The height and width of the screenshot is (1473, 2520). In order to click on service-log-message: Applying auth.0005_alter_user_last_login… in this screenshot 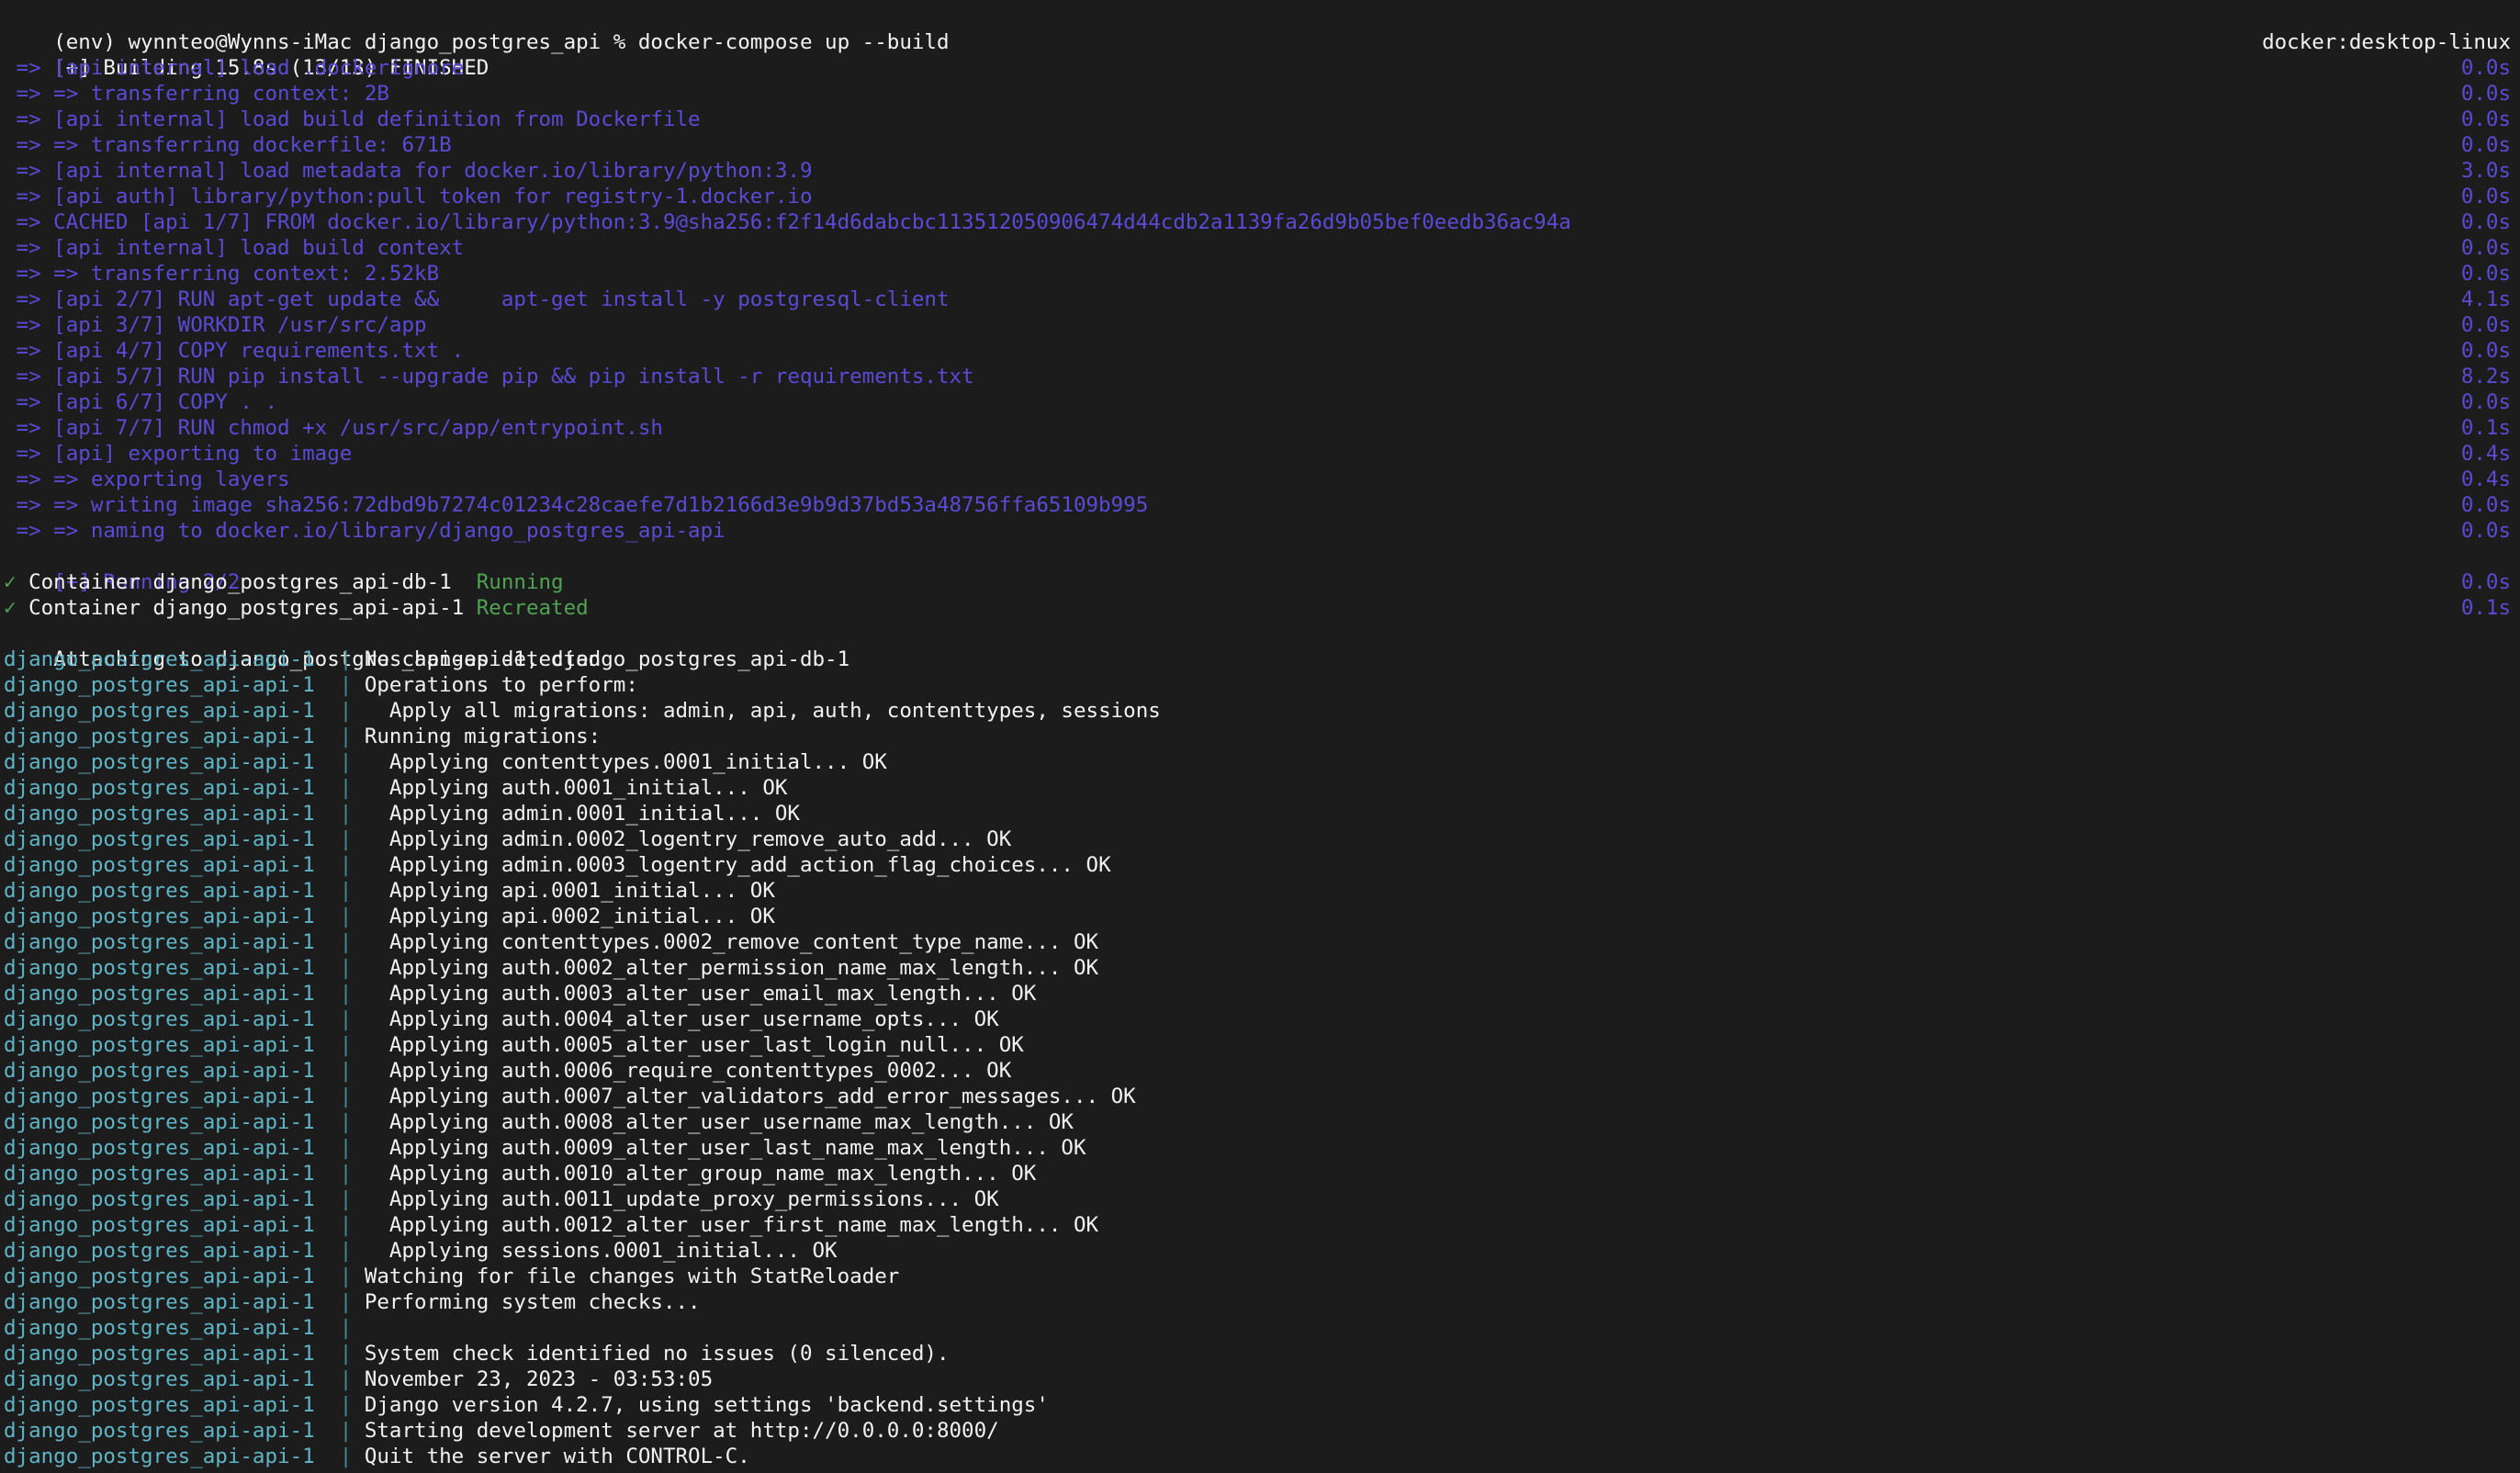, I will do `click(694, 1045)`.